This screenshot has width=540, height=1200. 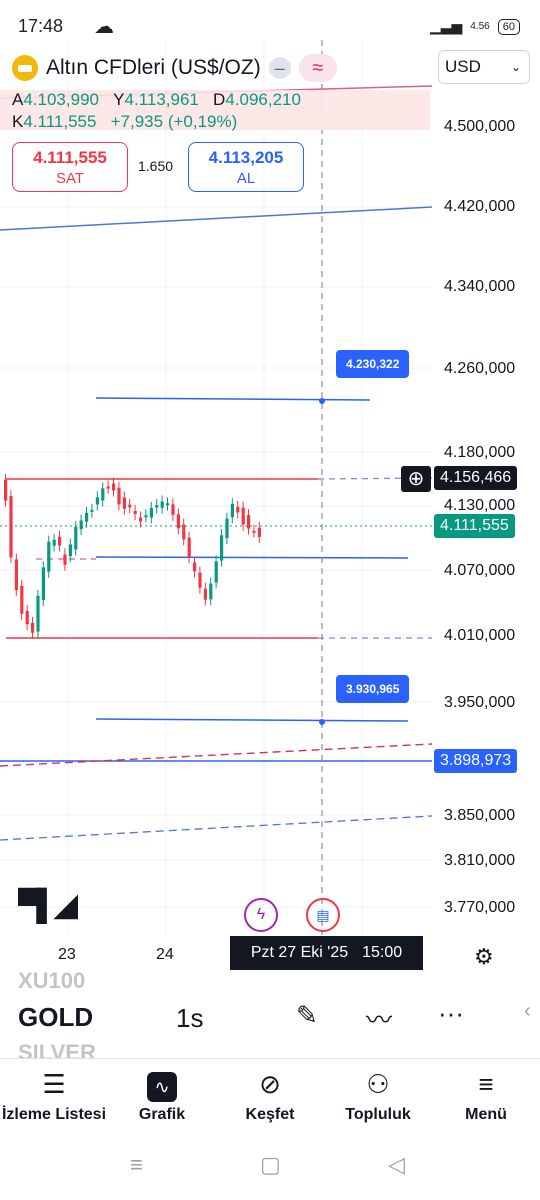 I want to click on network-speed: 4.56, so click(x=480, y=26).